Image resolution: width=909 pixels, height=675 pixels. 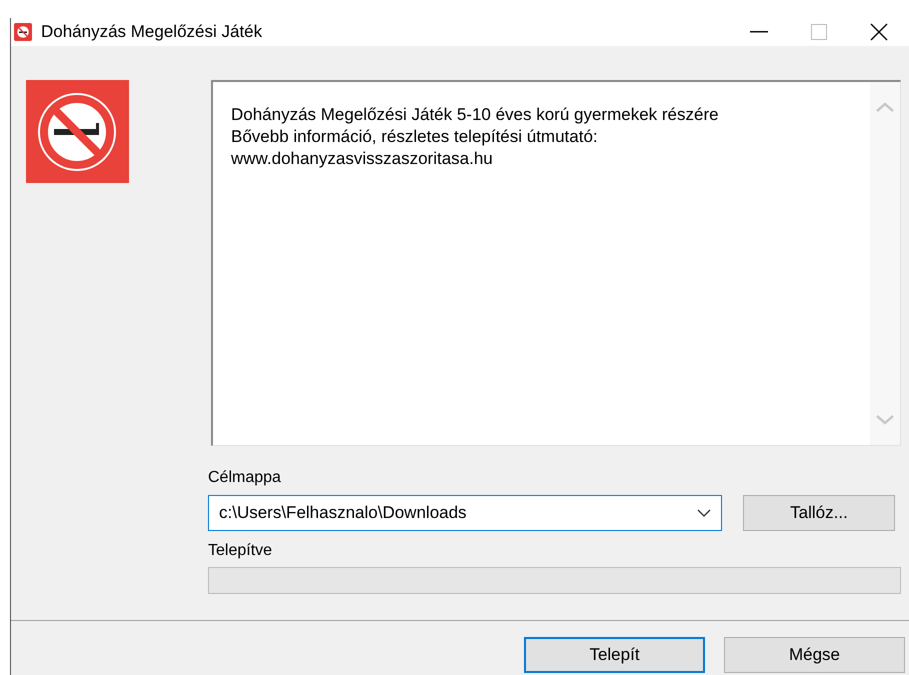 What do you see at coordinates (465, 513) in the screenshot?
I see `folder-combobox: c:\Users\Felhasznalo\Downloads` at bounding box center [465, 513].